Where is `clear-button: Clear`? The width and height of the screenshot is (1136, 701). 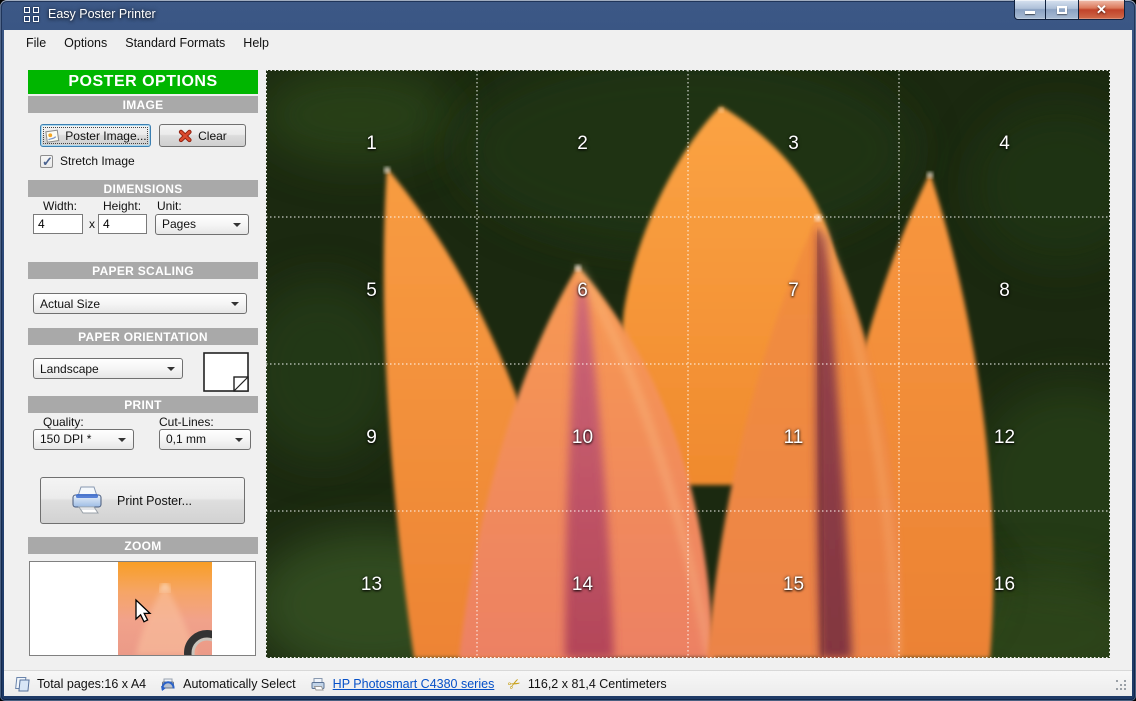 clear-button: Clear is located at coordinates (202, 135).